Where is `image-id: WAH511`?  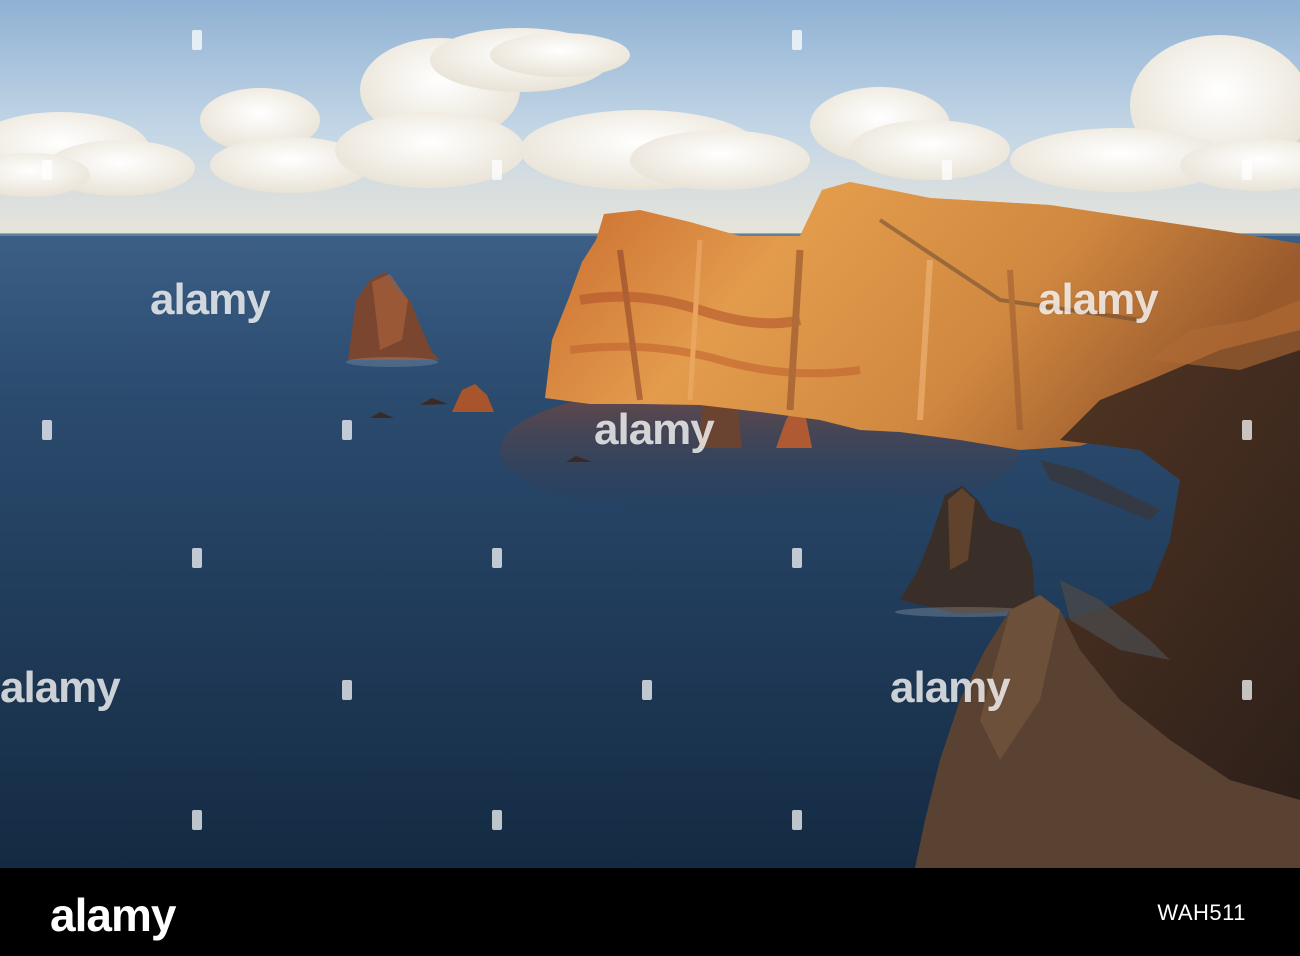 image-id: WAH511 is located at coordinates (1201, 912).